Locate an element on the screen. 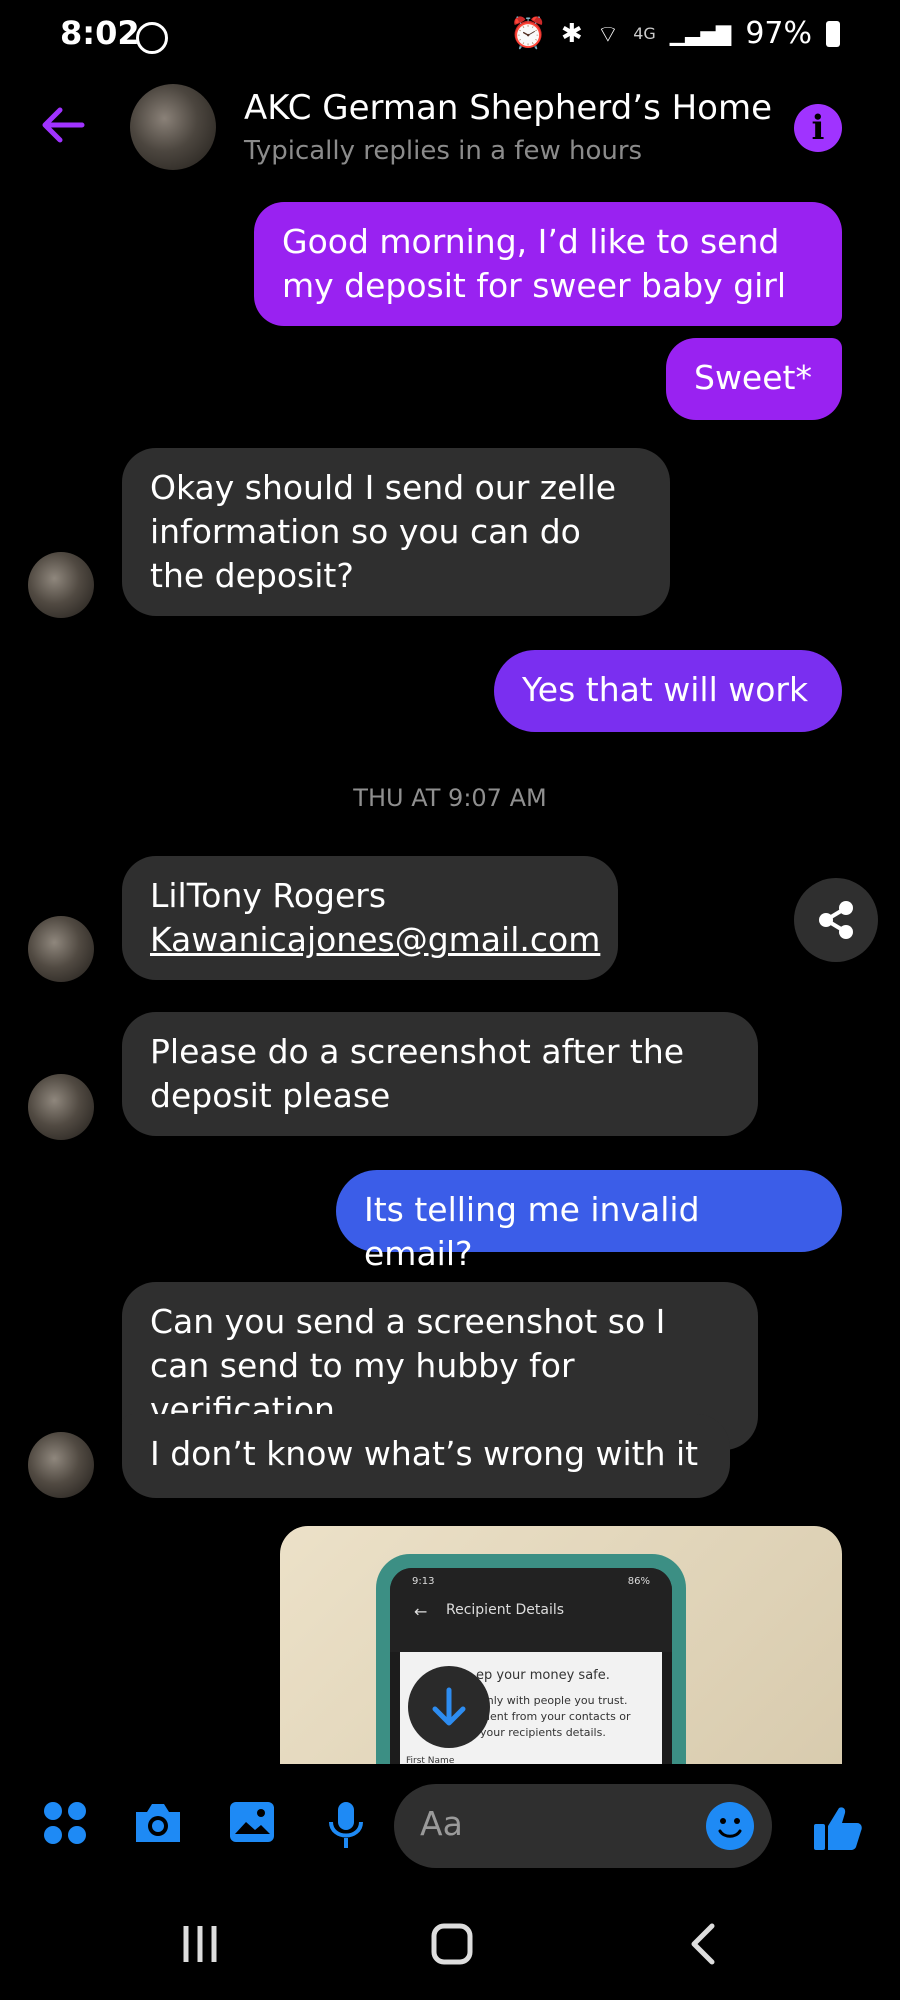  message-text: Yes that will work is located at coordinates (665, 689).